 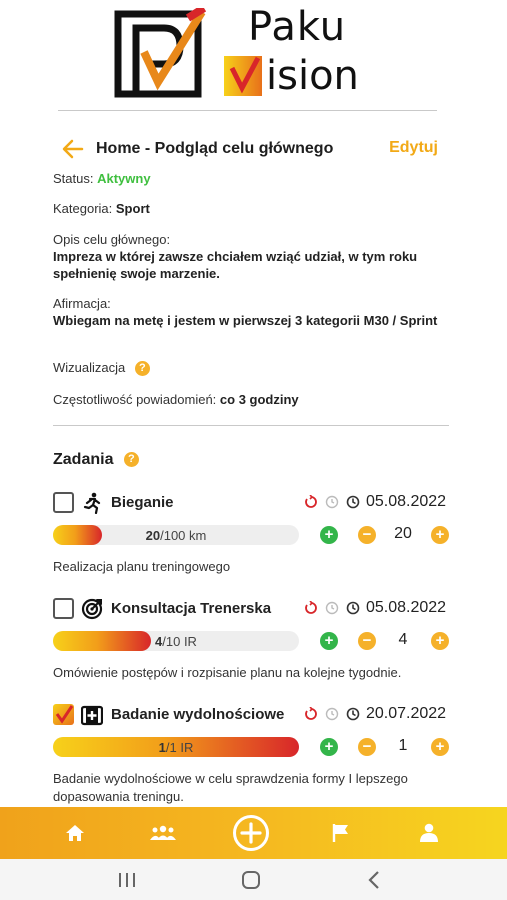 I want to click on category-row: Kategoria: Sport, so click(x=101, y=208).